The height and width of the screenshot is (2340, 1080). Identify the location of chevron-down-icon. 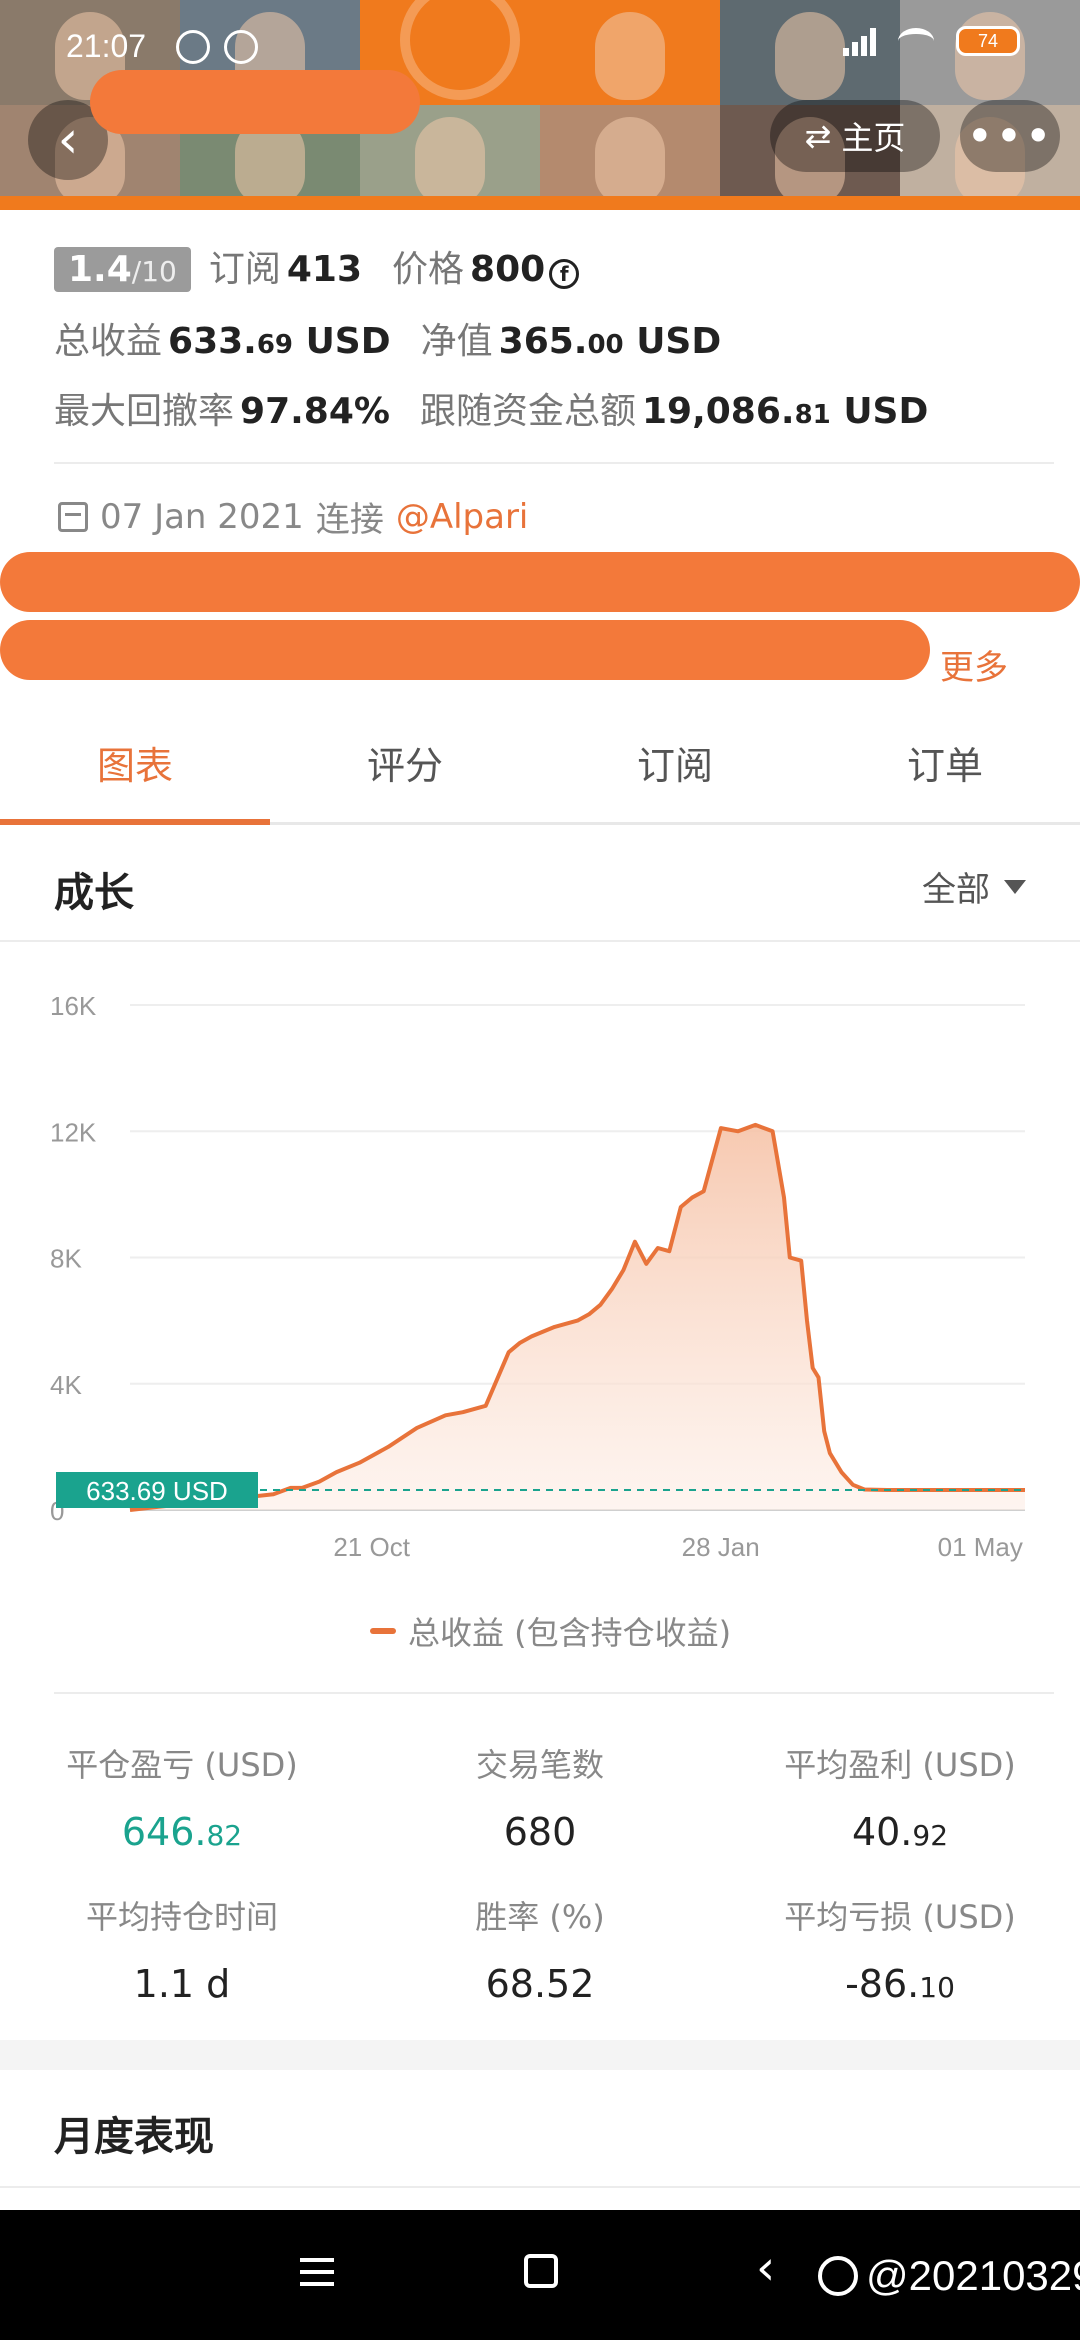
(1015, 886).